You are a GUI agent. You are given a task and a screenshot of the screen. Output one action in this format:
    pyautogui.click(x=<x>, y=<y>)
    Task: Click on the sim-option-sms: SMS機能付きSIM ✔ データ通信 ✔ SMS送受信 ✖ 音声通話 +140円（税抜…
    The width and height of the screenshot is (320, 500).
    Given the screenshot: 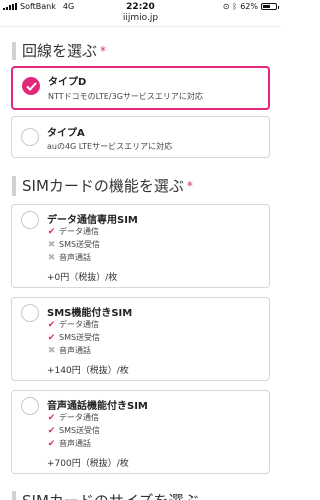 What is the action you would take?
    pyautogui.click(x=140, y=339)
    